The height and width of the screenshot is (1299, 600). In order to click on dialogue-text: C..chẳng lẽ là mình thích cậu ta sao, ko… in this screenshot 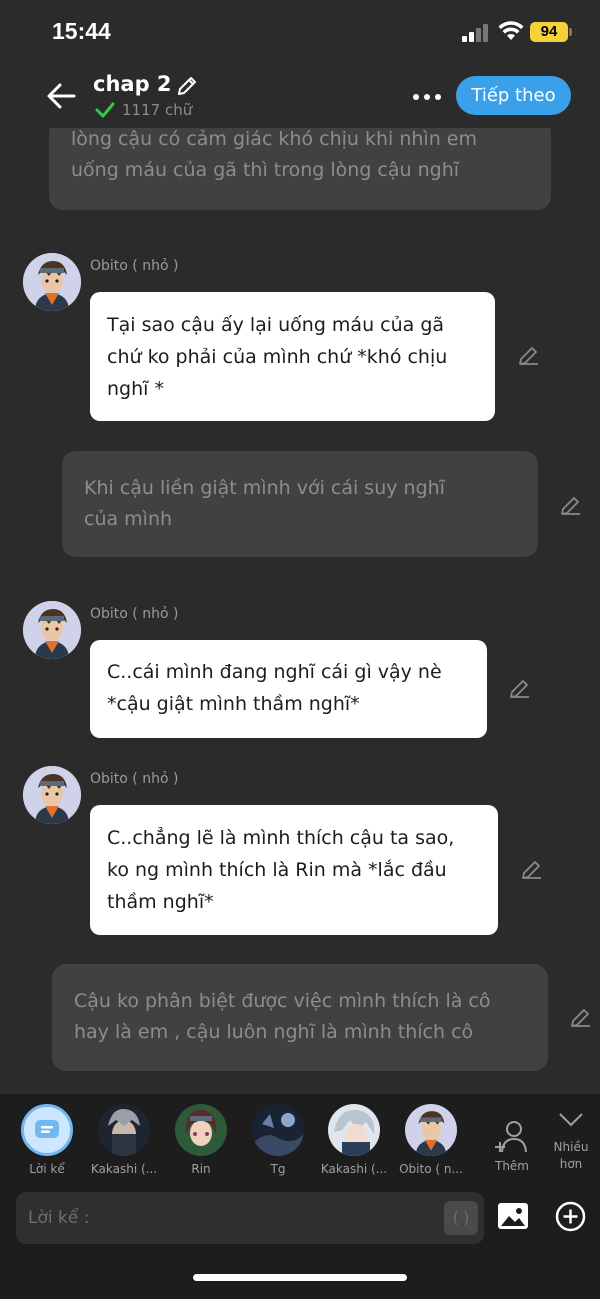, I will do `click(281, 870)`.